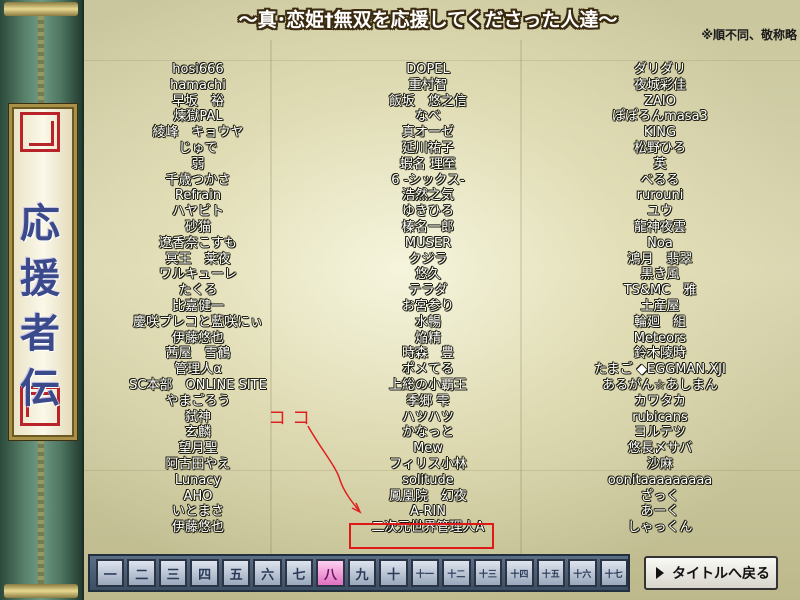 The width and height of the screenshot is (800, 600). Describe the element at coordinates (198, 354) in the screenshot. I see `supporter-name: 茜屋 雪鶴` at that location.